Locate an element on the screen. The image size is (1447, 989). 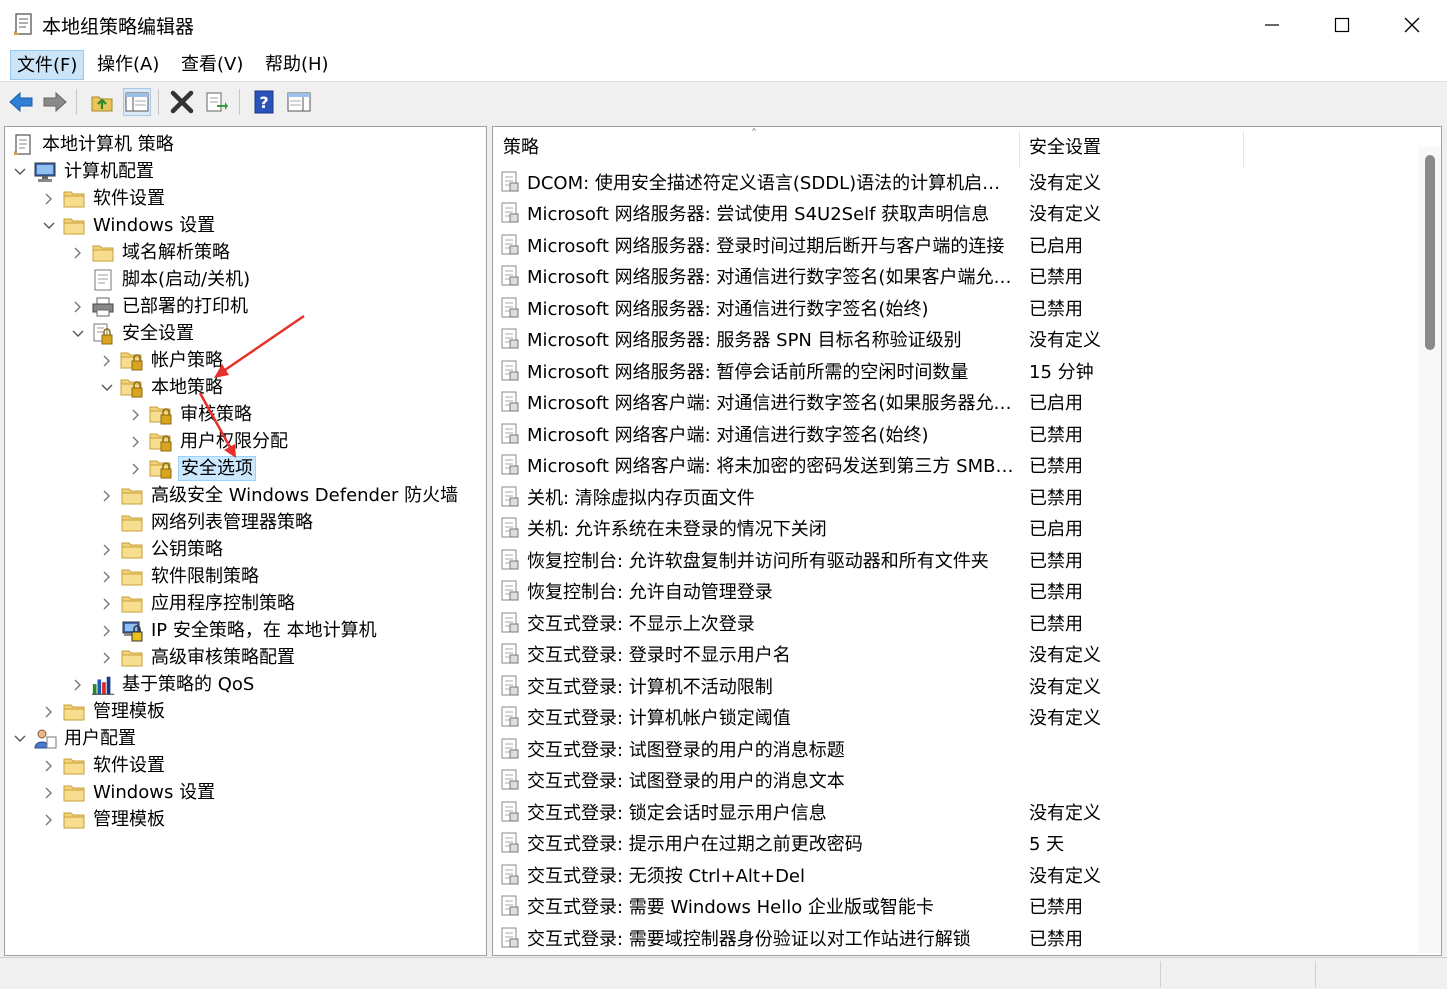
policy-row: 交互式登录: 提示用户在过期之前更改密码 5 天 is located at coordinates (781, 843).